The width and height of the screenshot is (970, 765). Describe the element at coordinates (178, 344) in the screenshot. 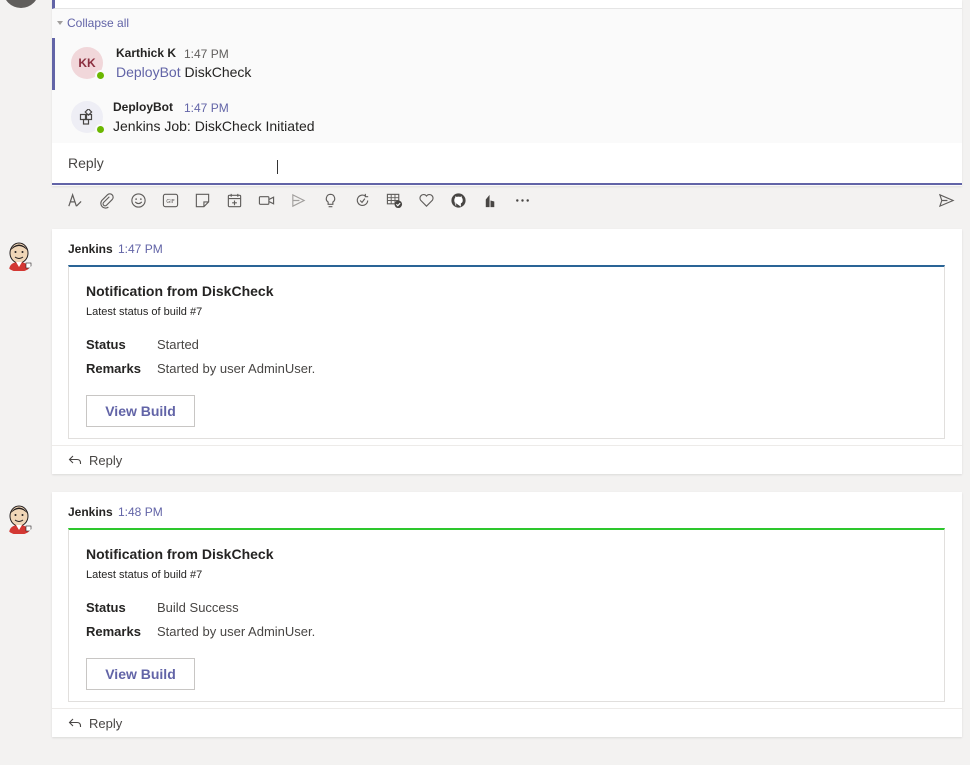

I see `status-value: Started` at that location.